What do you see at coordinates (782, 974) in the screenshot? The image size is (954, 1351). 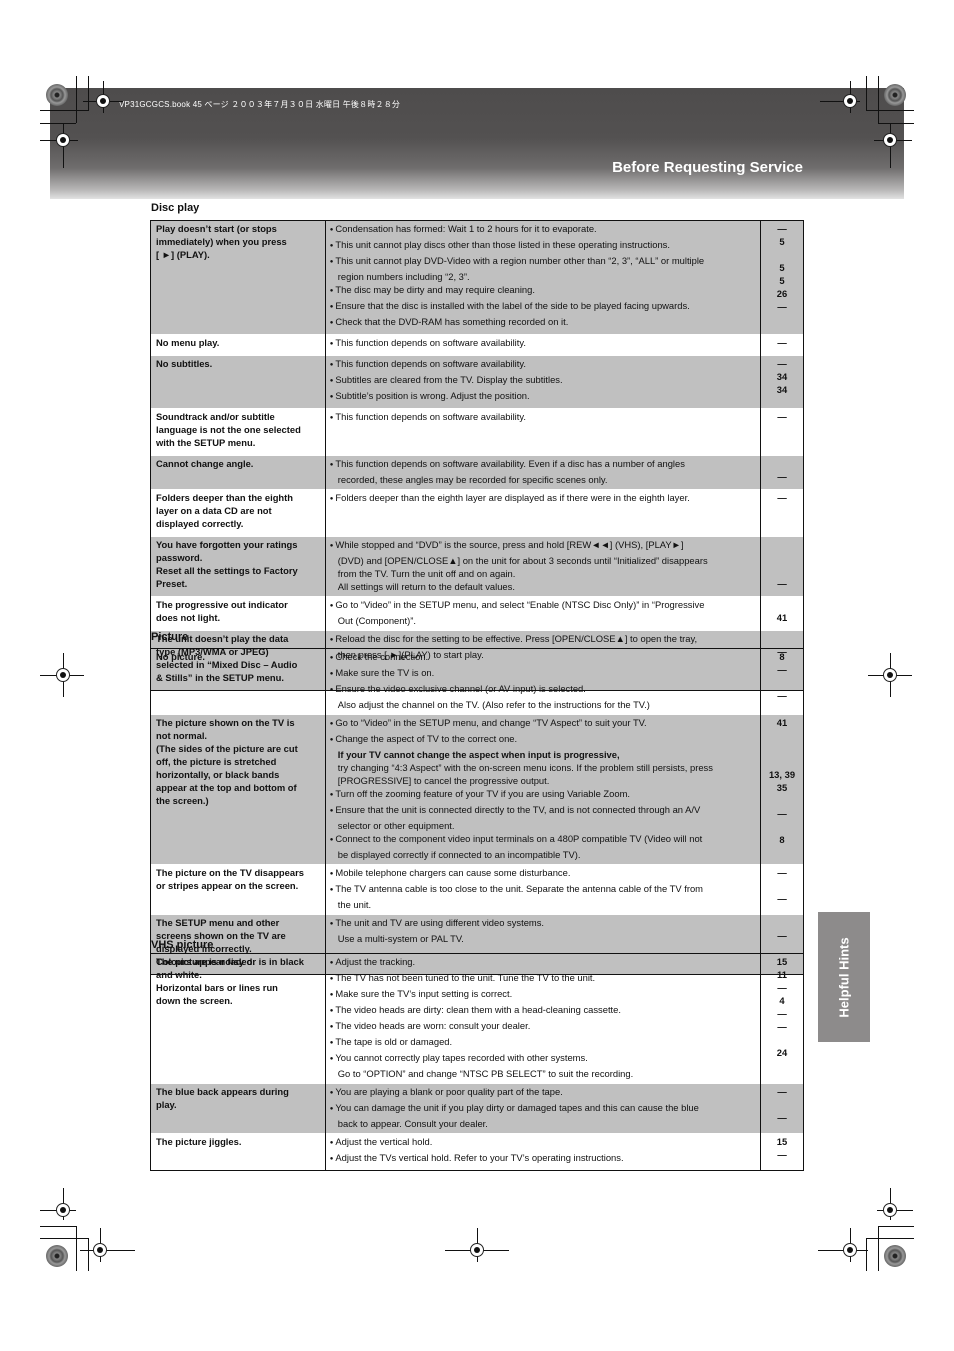 I see `page-reference: 11` at bounding box center [782, 974].